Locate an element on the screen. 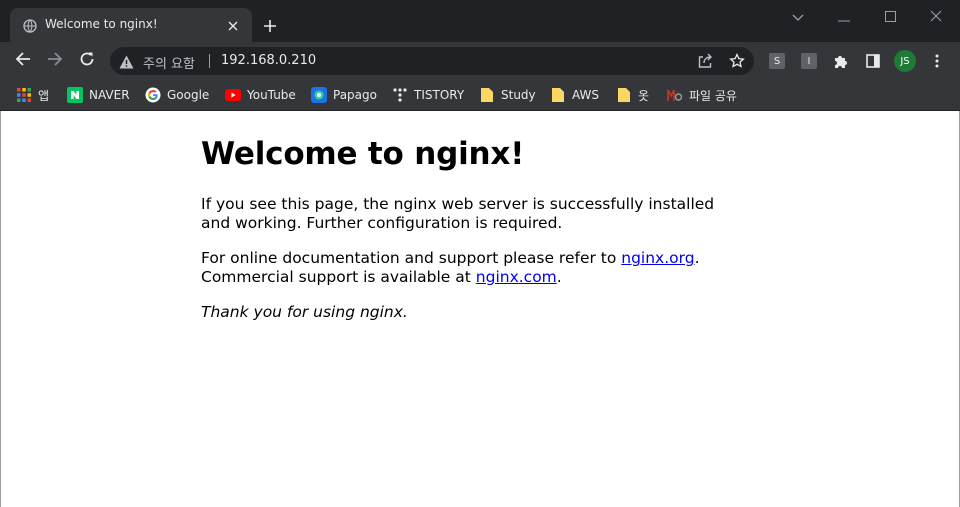  chevron-down-icon is located at coordinates (798, 16).